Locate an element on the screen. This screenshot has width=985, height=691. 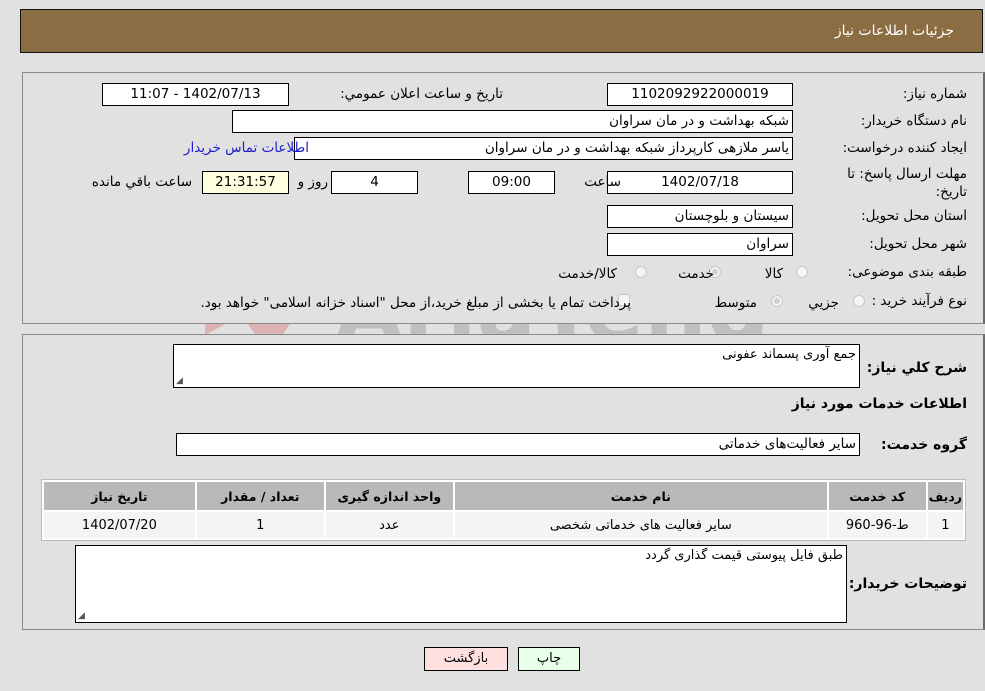
page-title: جزئيات اطلاعات نياز is located at coordinates (894, 31).